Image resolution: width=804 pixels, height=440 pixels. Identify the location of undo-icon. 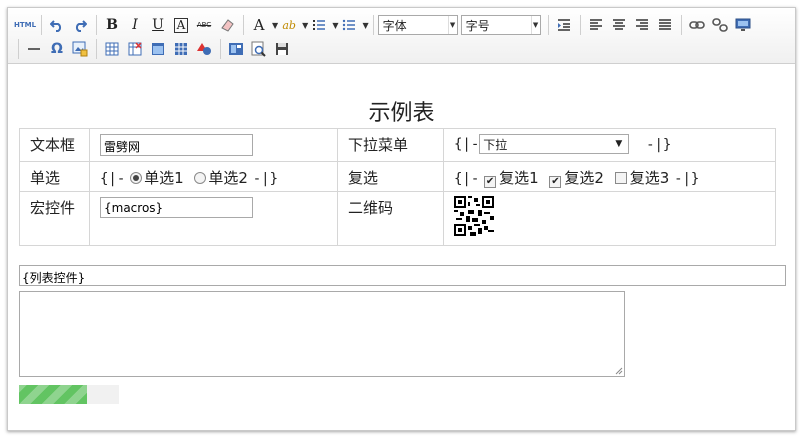
(57, 25).